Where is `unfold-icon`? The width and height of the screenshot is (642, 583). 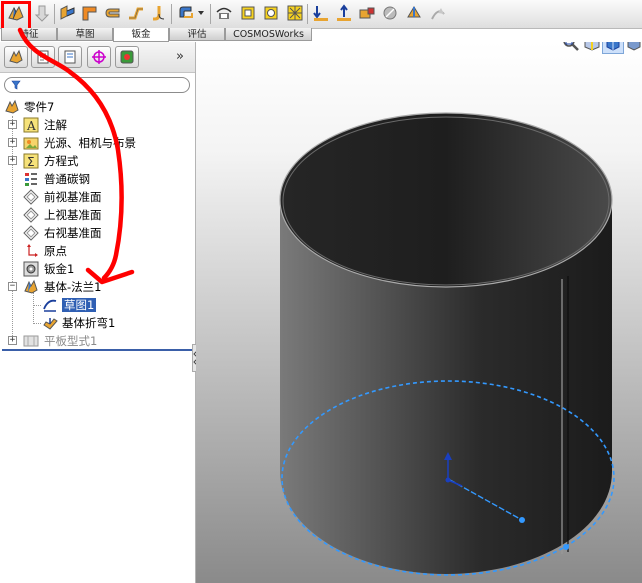
unfold-icon is located at coordinates (321, 13).